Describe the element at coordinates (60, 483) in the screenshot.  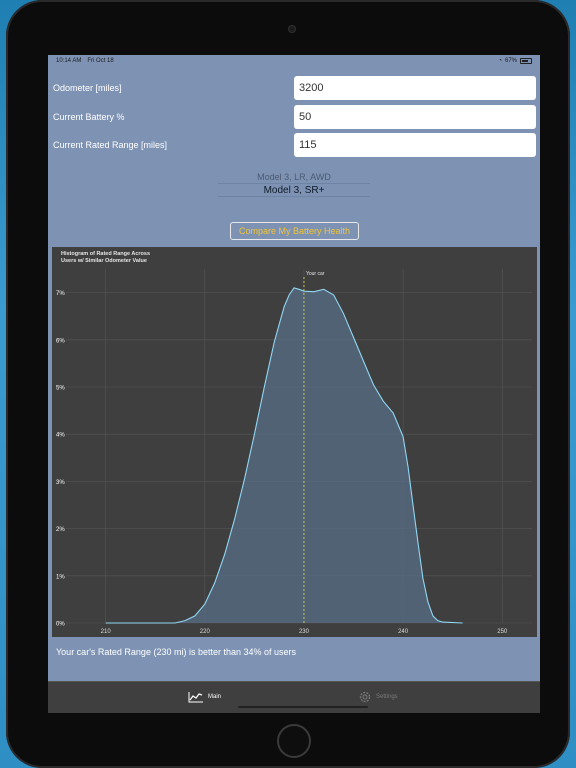
I see `y-tick-label: 3%` at that location.